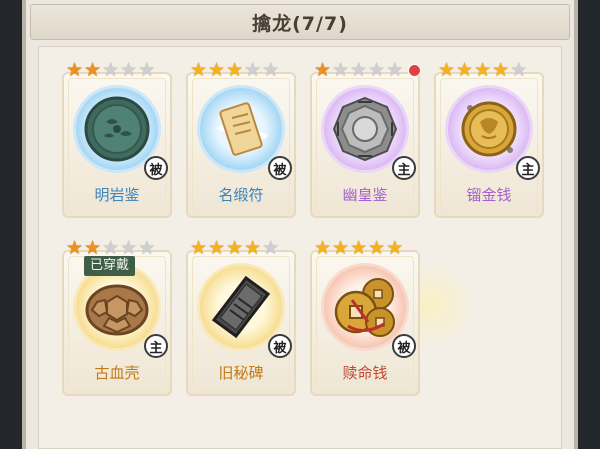 The height and width of the screenshot is (449, 600). I want to click on page-title: 擒龙(7/7), so click(300, 23).